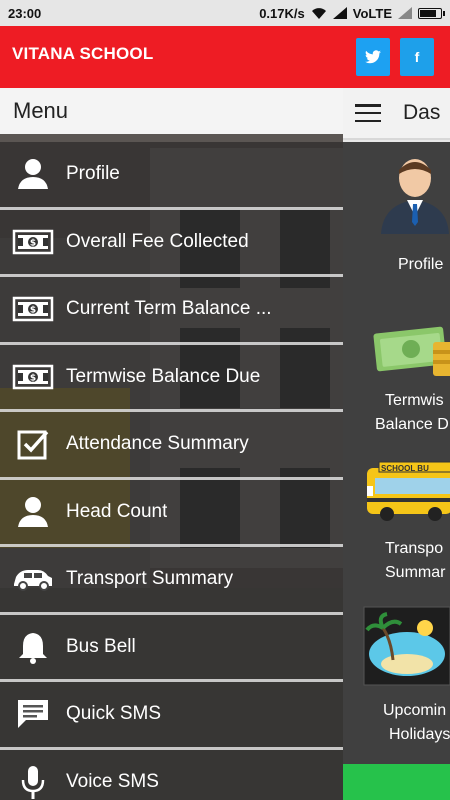 The width and height of the screenshot is (450, 800). I want to click on menu-item-label: Head Count, so click(117, 511).